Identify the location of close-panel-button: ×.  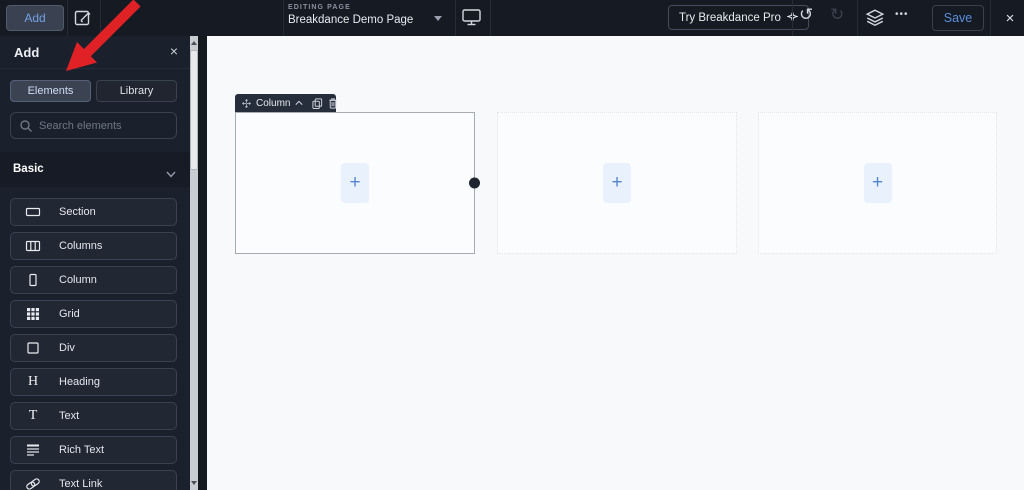
(174, 51).